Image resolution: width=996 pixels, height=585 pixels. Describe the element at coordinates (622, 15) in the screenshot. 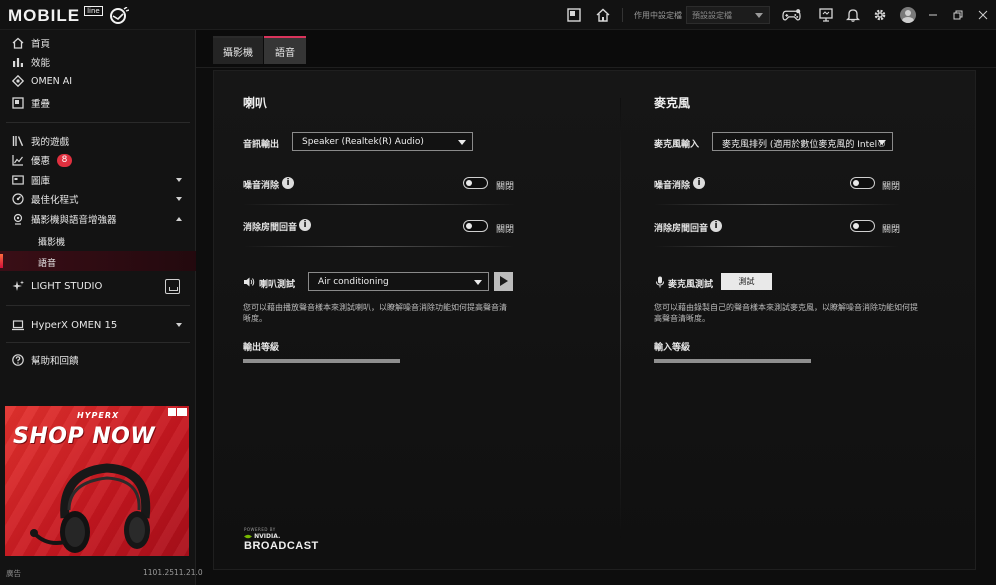

I see `titlebar-separator` at that location.